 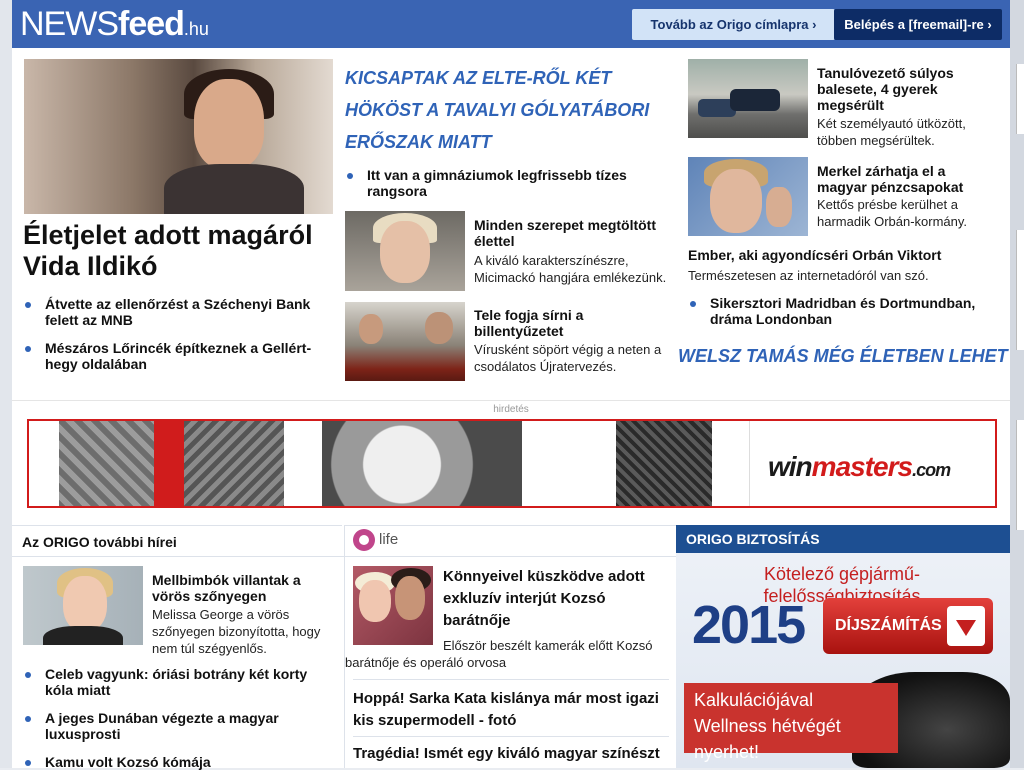 I want to click on winmasters-logo: winmasters.com, so click(x=859, y=467).